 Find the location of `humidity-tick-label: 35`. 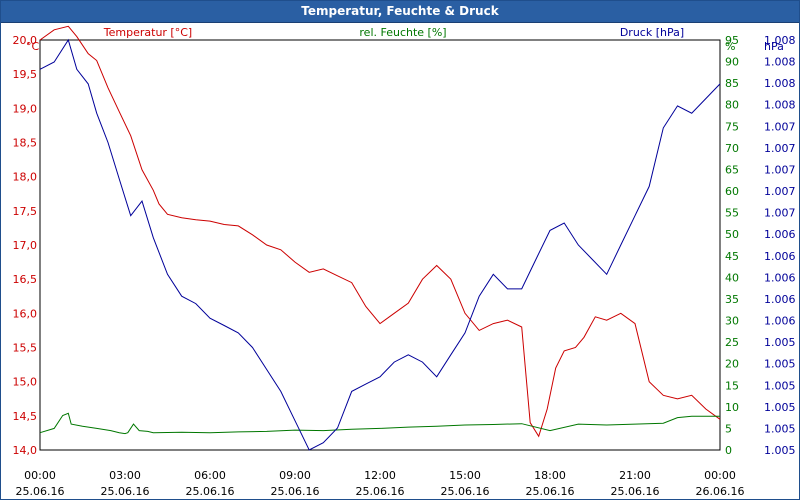

humidity-tick-label: 35 is located at coordinates (732, 299).